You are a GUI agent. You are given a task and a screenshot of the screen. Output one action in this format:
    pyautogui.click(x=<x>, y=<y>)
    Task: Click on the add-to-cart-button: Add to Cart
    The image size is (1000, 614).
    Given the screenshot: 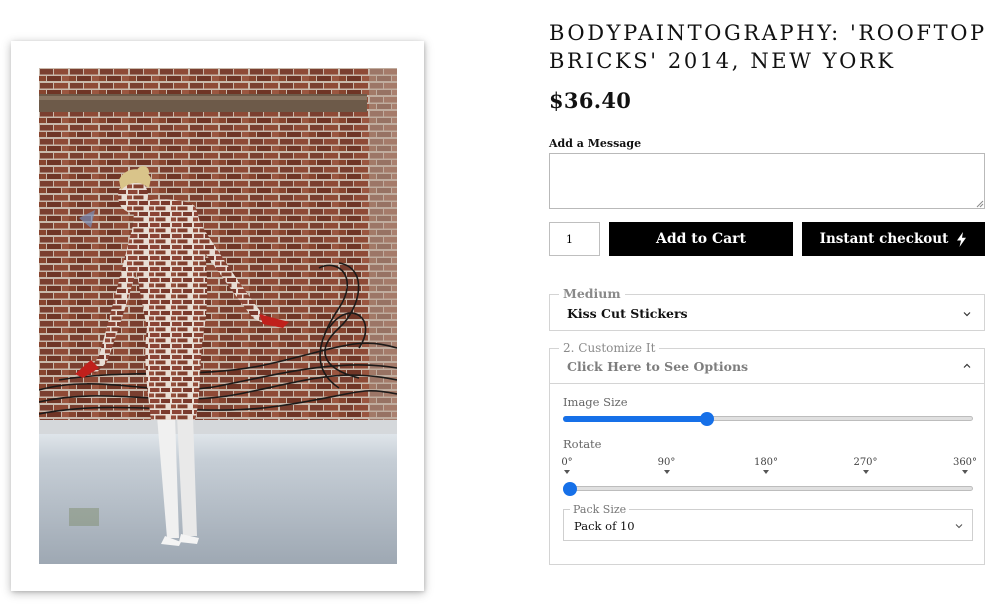 What is the action you would take?
    pyautogui.click(x=701, y=239)
    